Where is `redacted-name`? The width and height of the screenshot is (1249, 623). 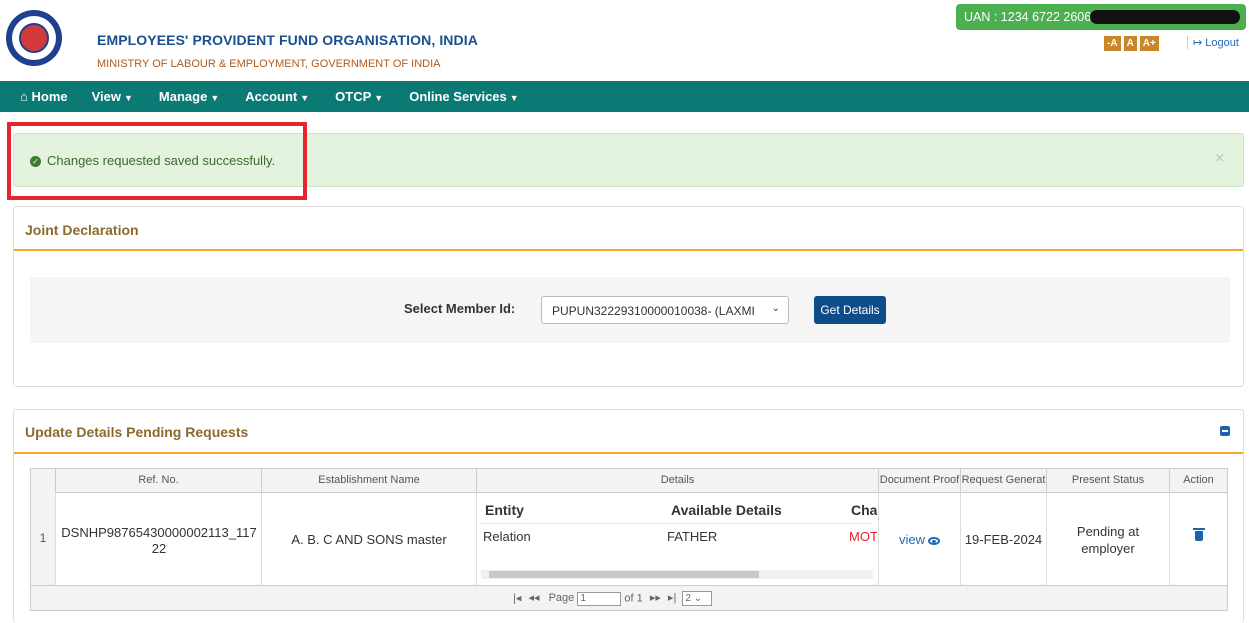 redacted-name is located at coordinates (1165, 17).